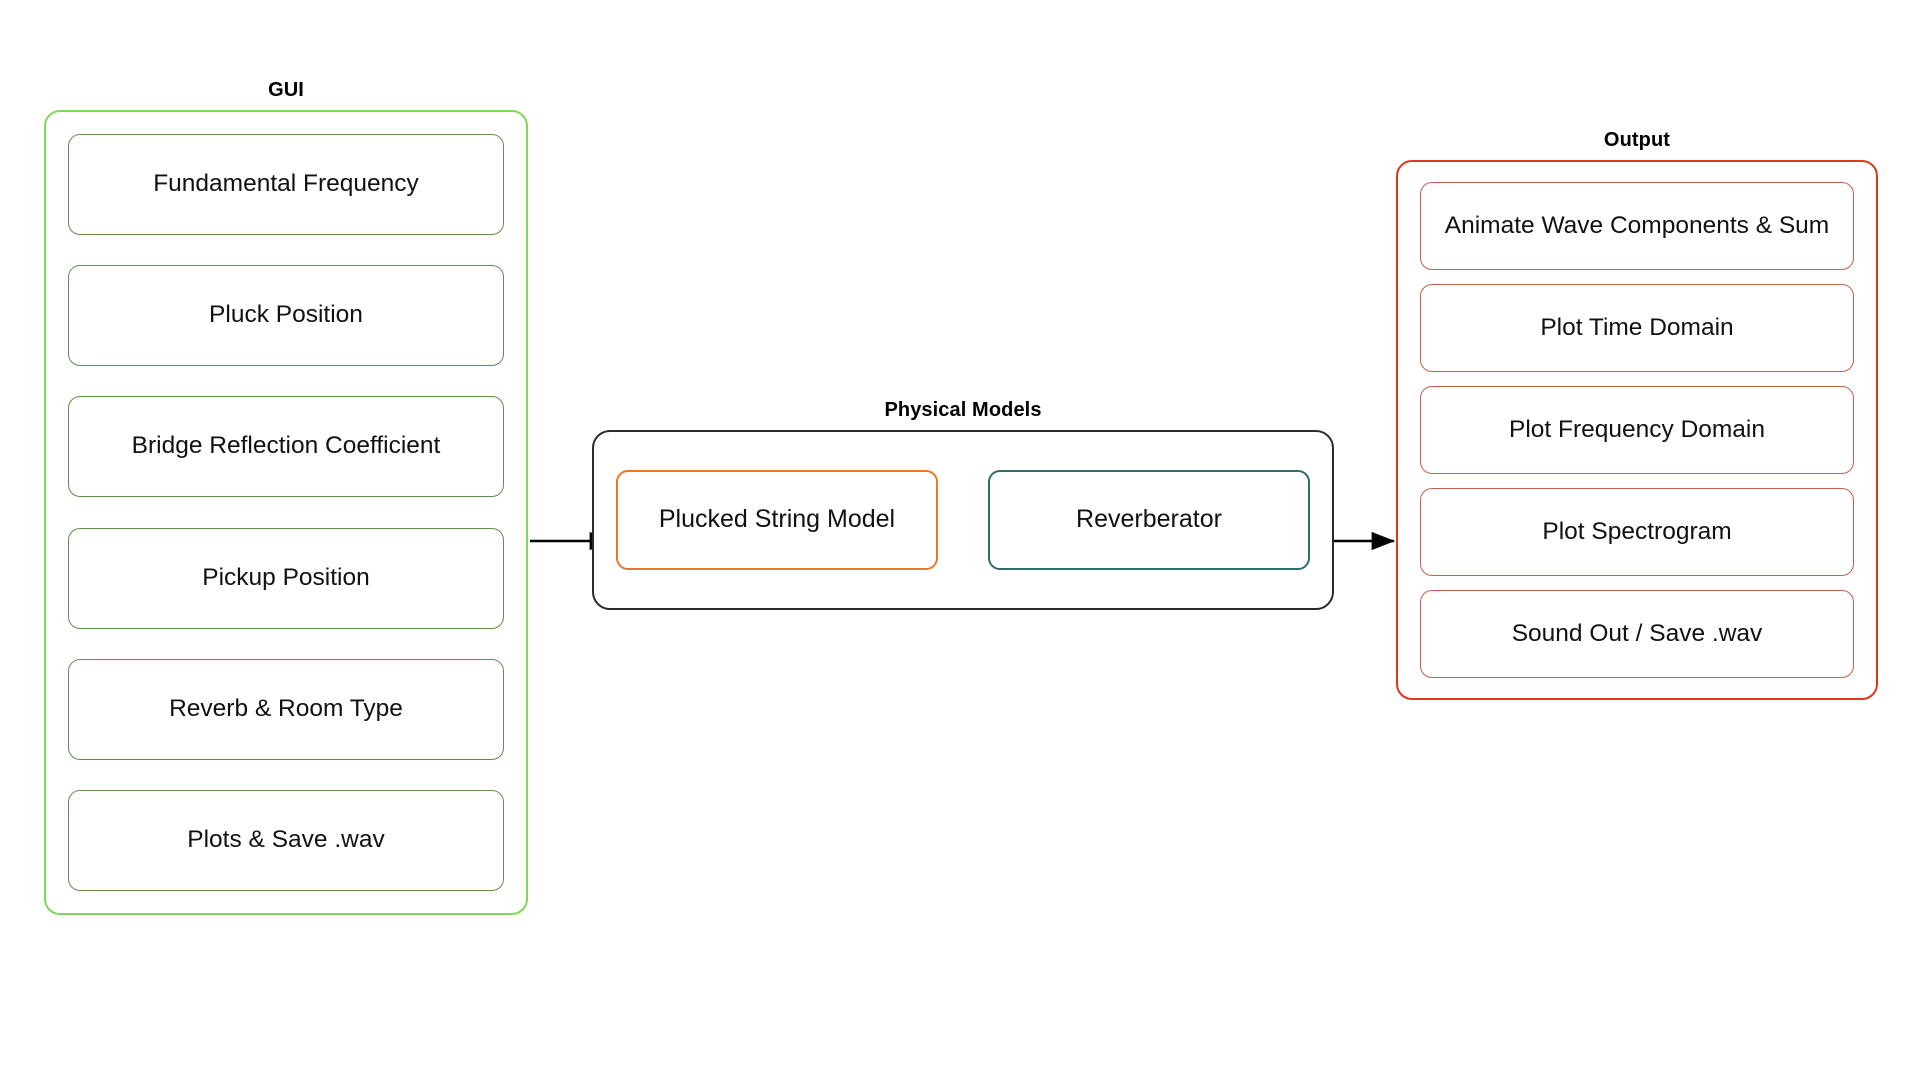  I want to click on physical-models-item-label: Plucked String Model, so click(777, 519).